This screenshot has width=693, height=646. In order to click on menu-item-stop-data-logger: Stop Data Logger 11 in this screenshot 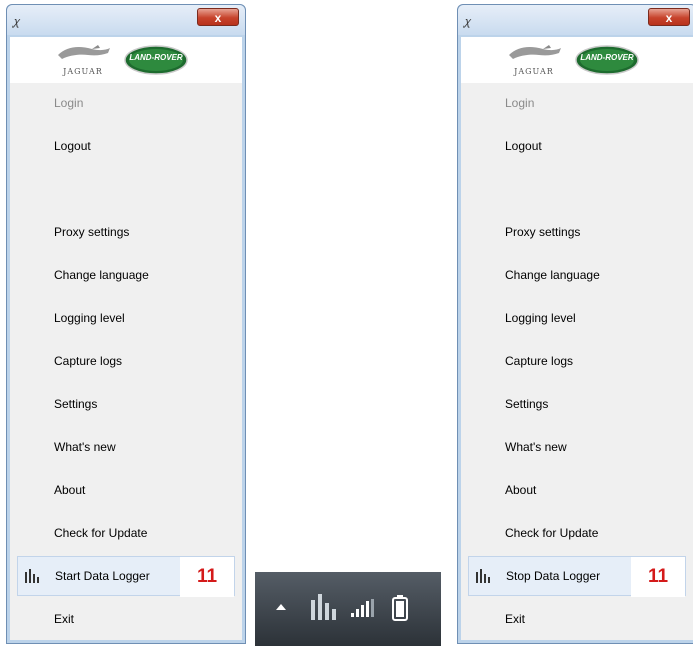, I will do `click(577, 576)`.